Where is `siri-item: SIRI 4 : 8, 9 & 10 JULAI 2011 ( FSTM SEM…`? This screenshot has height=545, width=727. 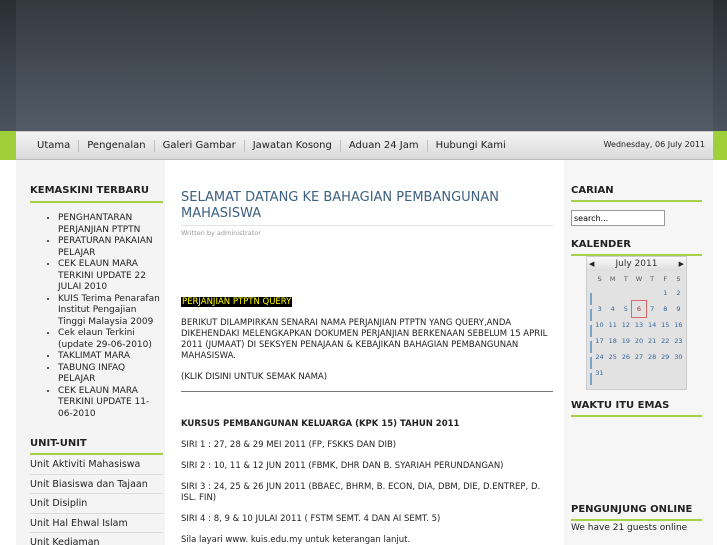
siri-item: SIRI 4 : 8, 9 & 10 JULAI 2011 ( FSTM SEM… is located at coordinates (311, 519).